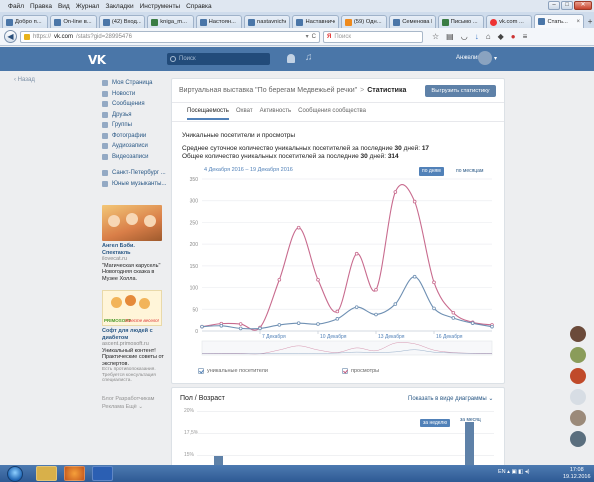 This screenshot has width=594, height=482. I want to click on chevron-down-icon: ▾, so click(495, 58).